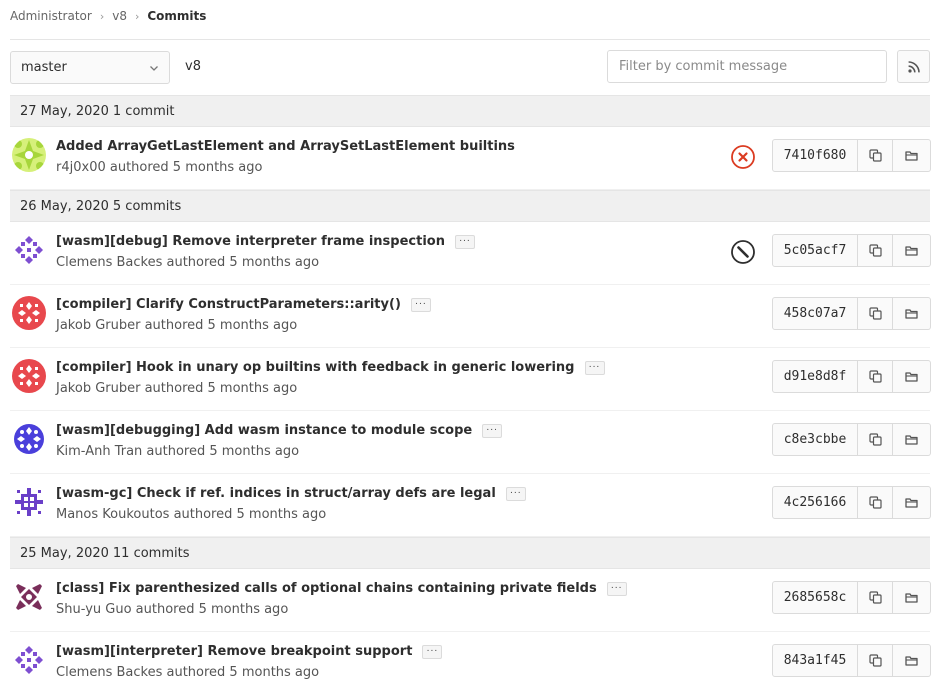 The image size is (943, 683). I want to click on commit-sha-label: 4c256166, so click(815, 502).